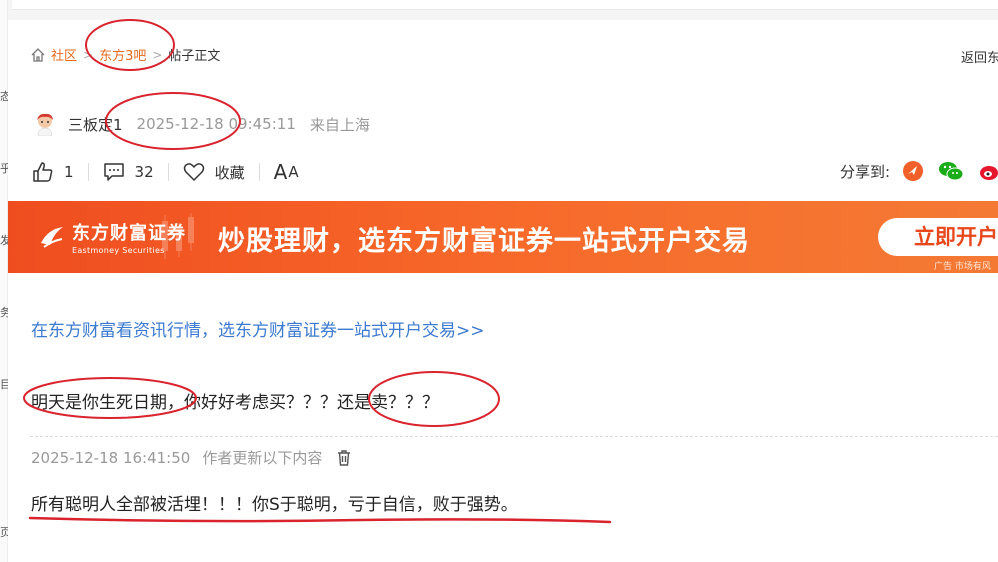  Describe the element at coordinates (129, 233) in the screenshot. I see `banner-logo-name: 东方财富证券` at that location.